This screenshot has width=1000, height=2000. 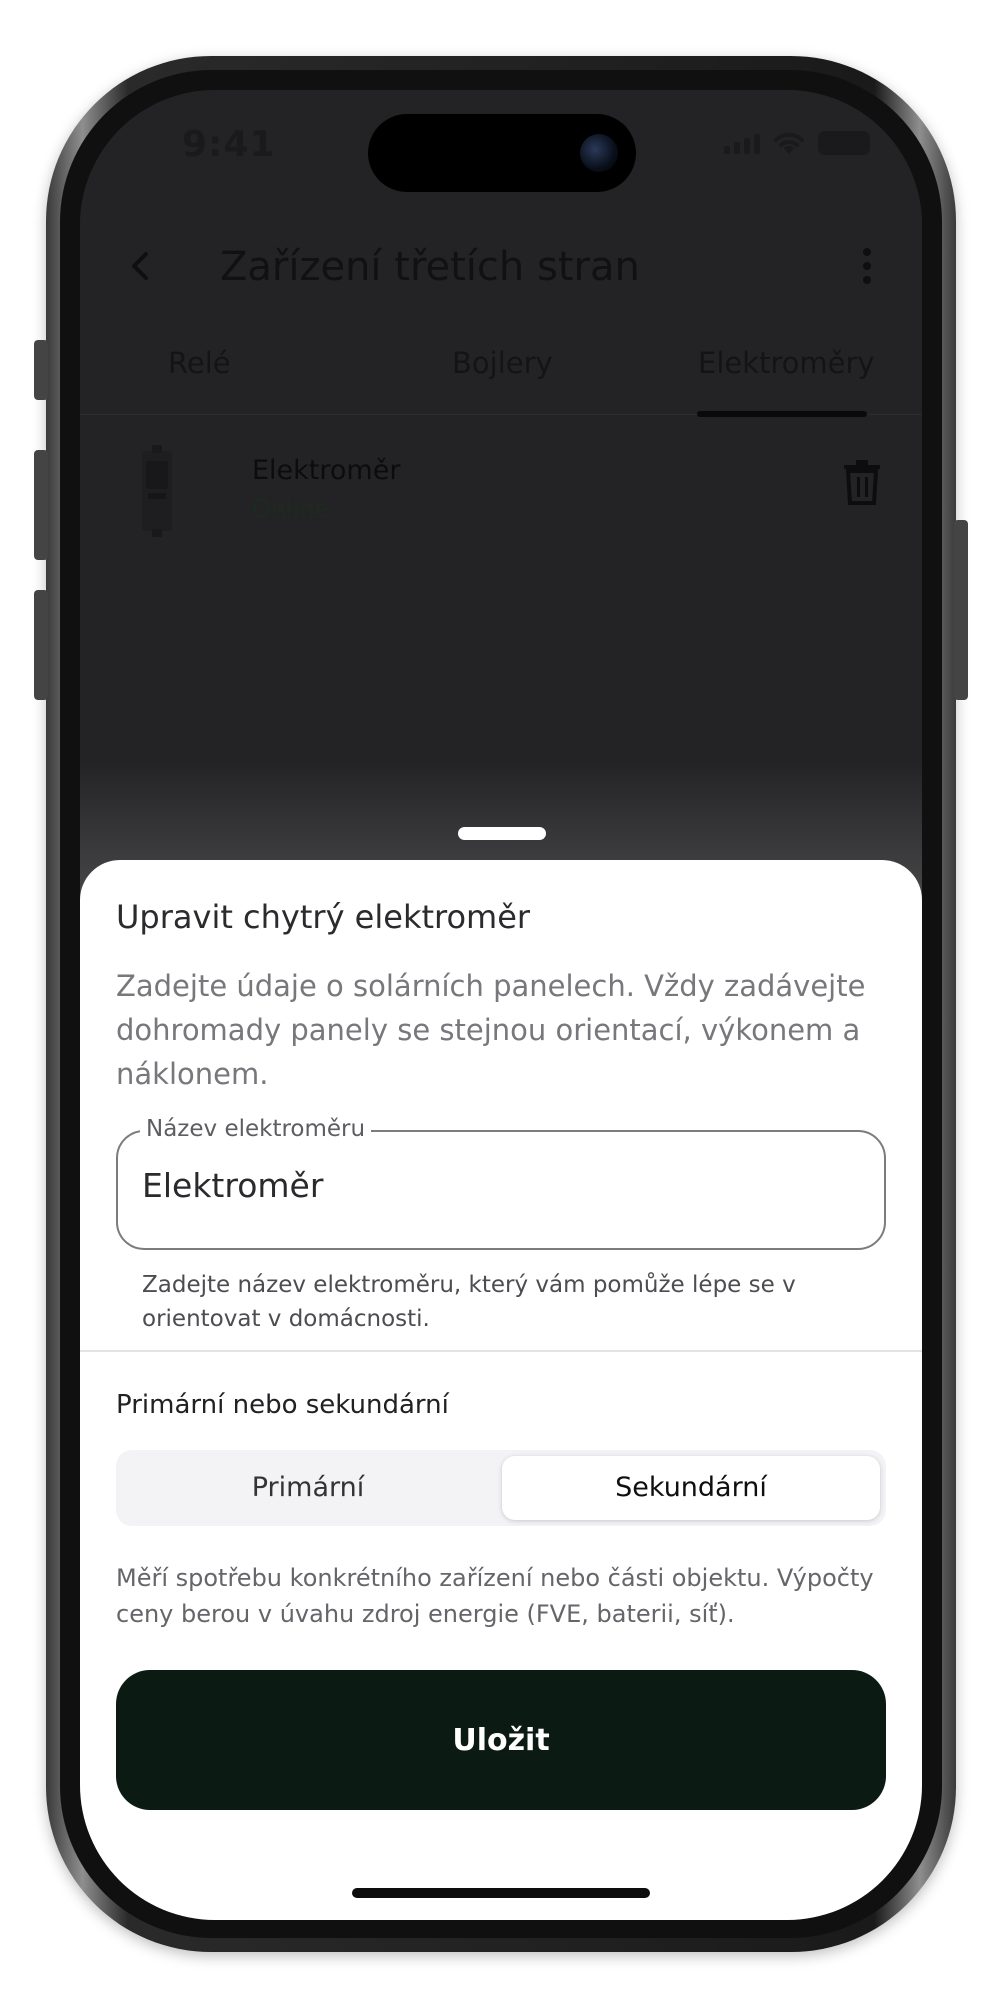 I want to click on app-bar: Zařízení třetích stran, so click(x=501, y=268).